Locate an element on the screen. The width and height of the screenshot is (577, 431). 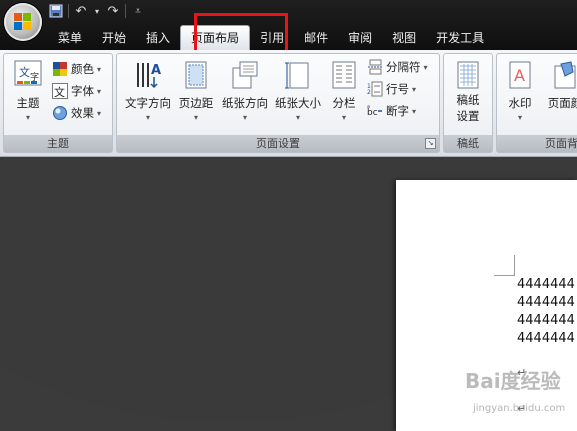
breaks-button: 分隔符 ▾ is located at coordinates (397, 67).